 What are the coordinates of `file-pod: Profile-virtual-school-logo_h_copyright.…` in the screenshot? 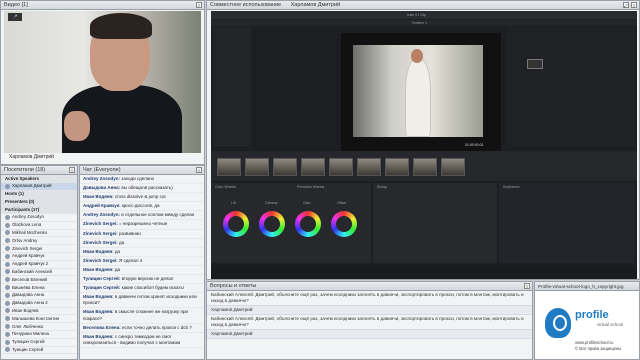 It's located at (587, 320).